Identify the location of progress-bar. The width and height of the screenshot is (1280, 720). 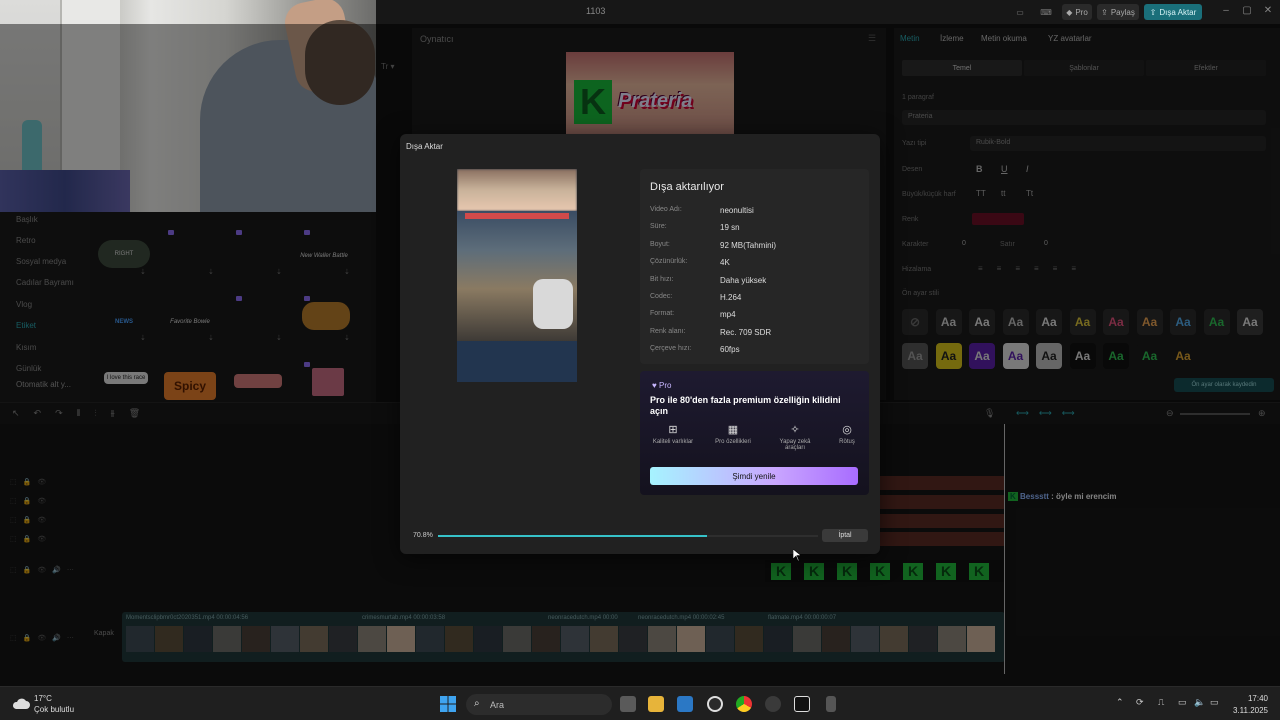
(628, 536).